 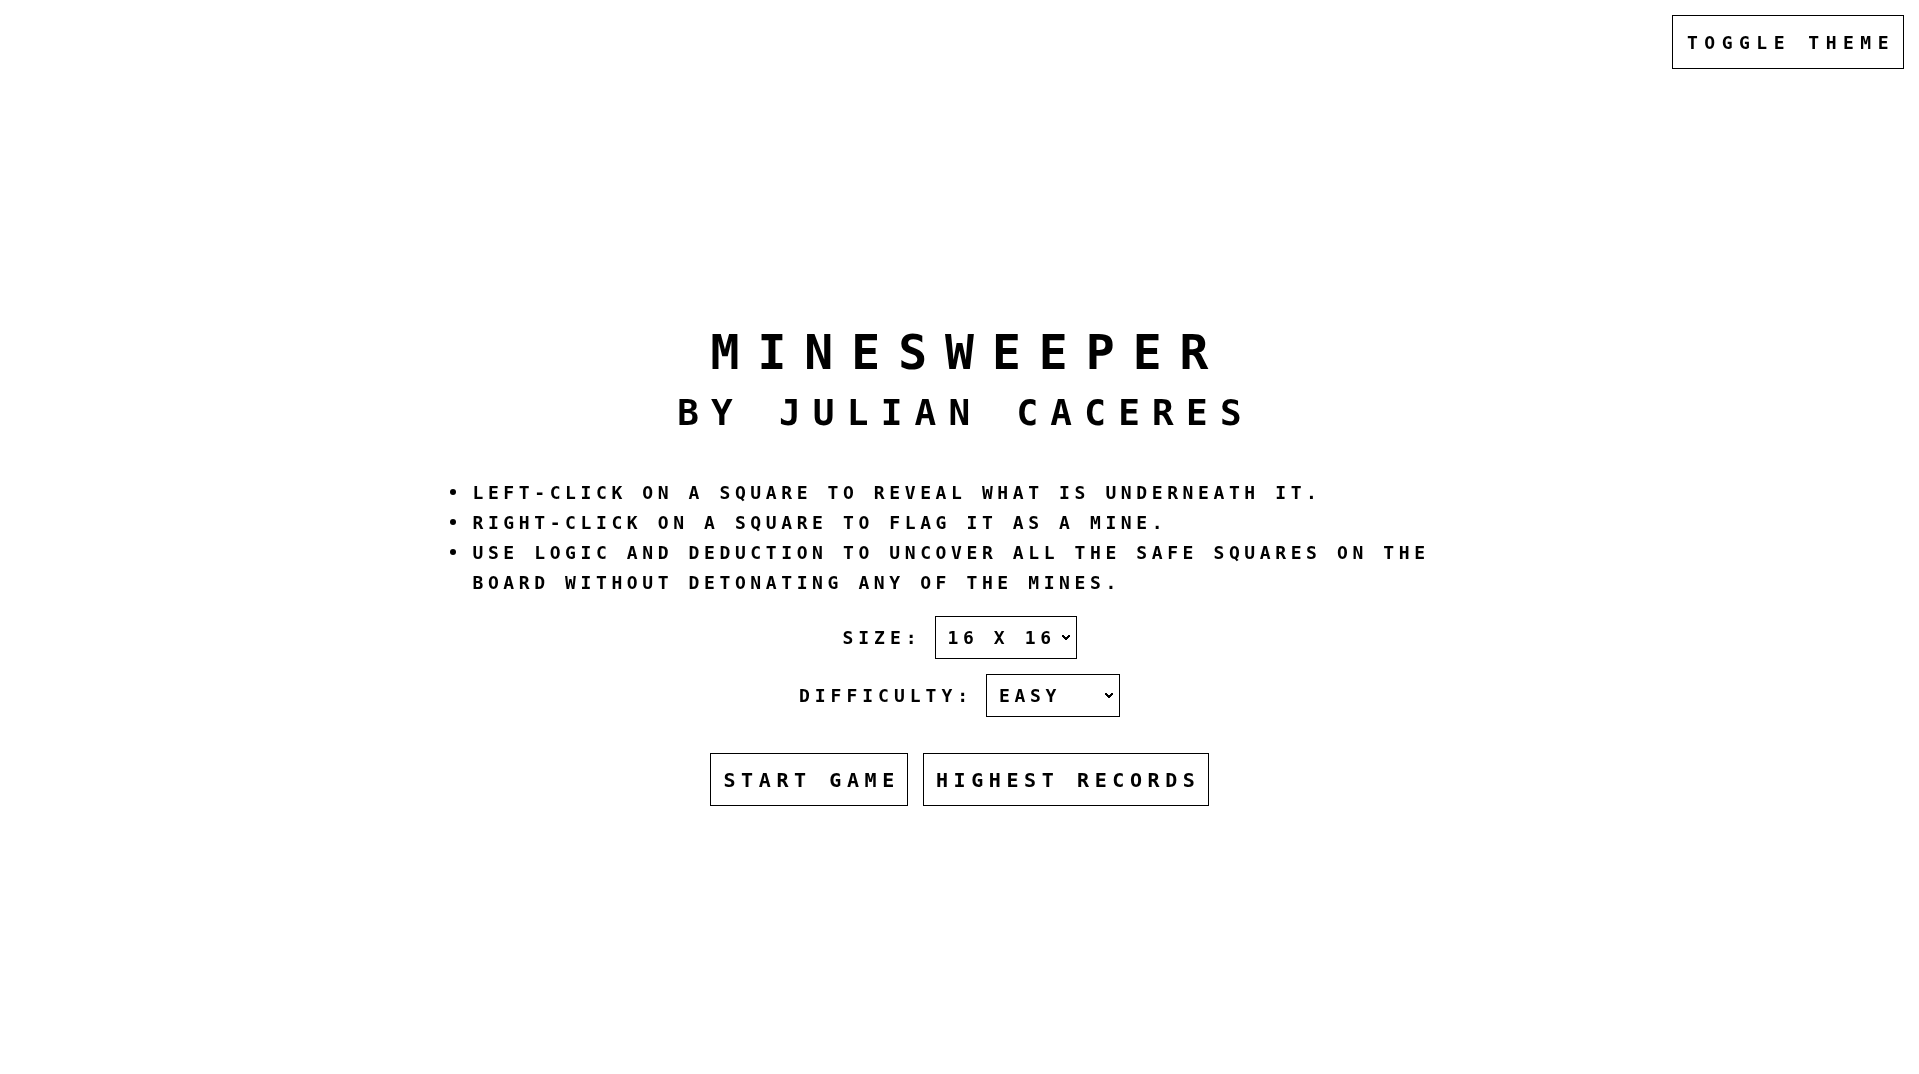 I want to click on difficulty-label: DIFFICULTY:, so click(x=886, y=695).